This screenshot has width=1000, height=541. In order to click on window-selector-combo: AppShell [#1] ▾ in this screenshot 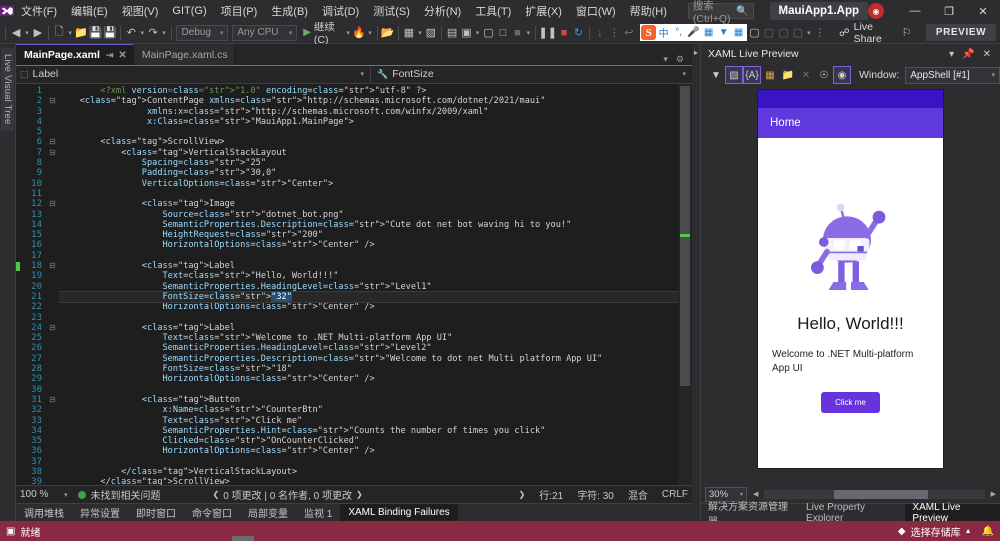, I will do `click(952, 75)`.